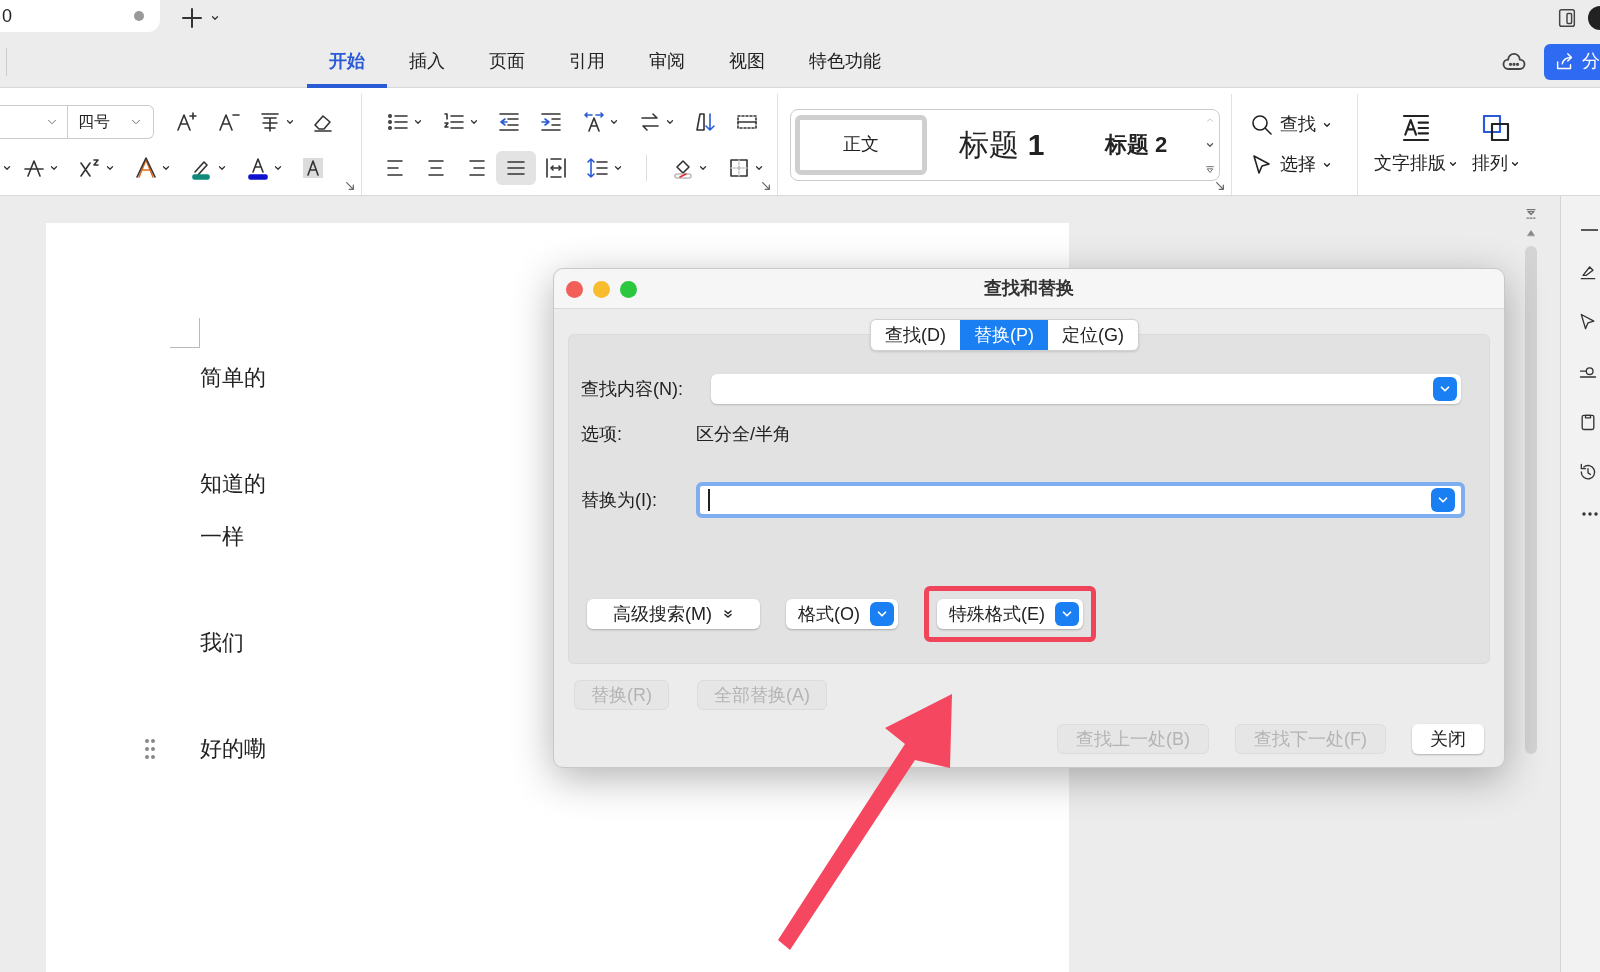 The height and width of the screenshot is (972, 1600). Describe the element at coordinates (215, 18) in the screenshot. I see `caret-icon` at that location.